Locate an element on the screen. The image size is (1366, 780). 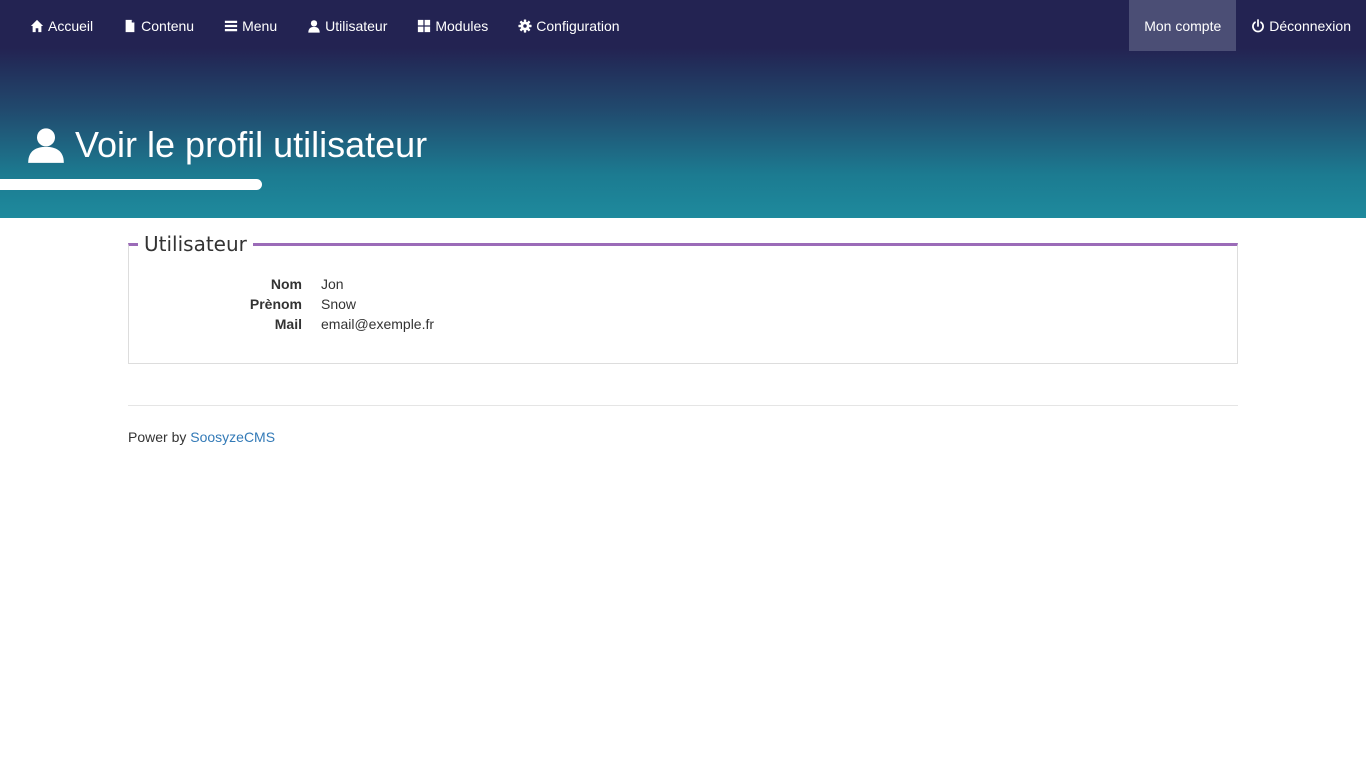
nav-label: Modules is located at coordinates (462, 25).